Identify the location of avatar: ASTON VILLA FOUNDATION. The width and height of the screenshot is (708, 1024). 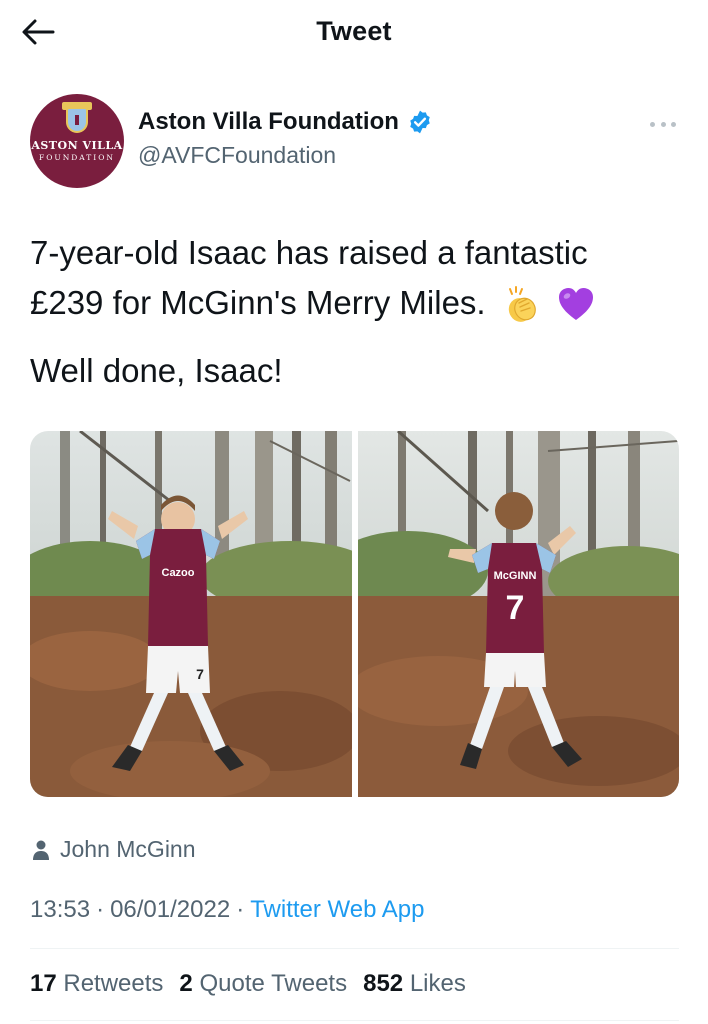
(77, 141).